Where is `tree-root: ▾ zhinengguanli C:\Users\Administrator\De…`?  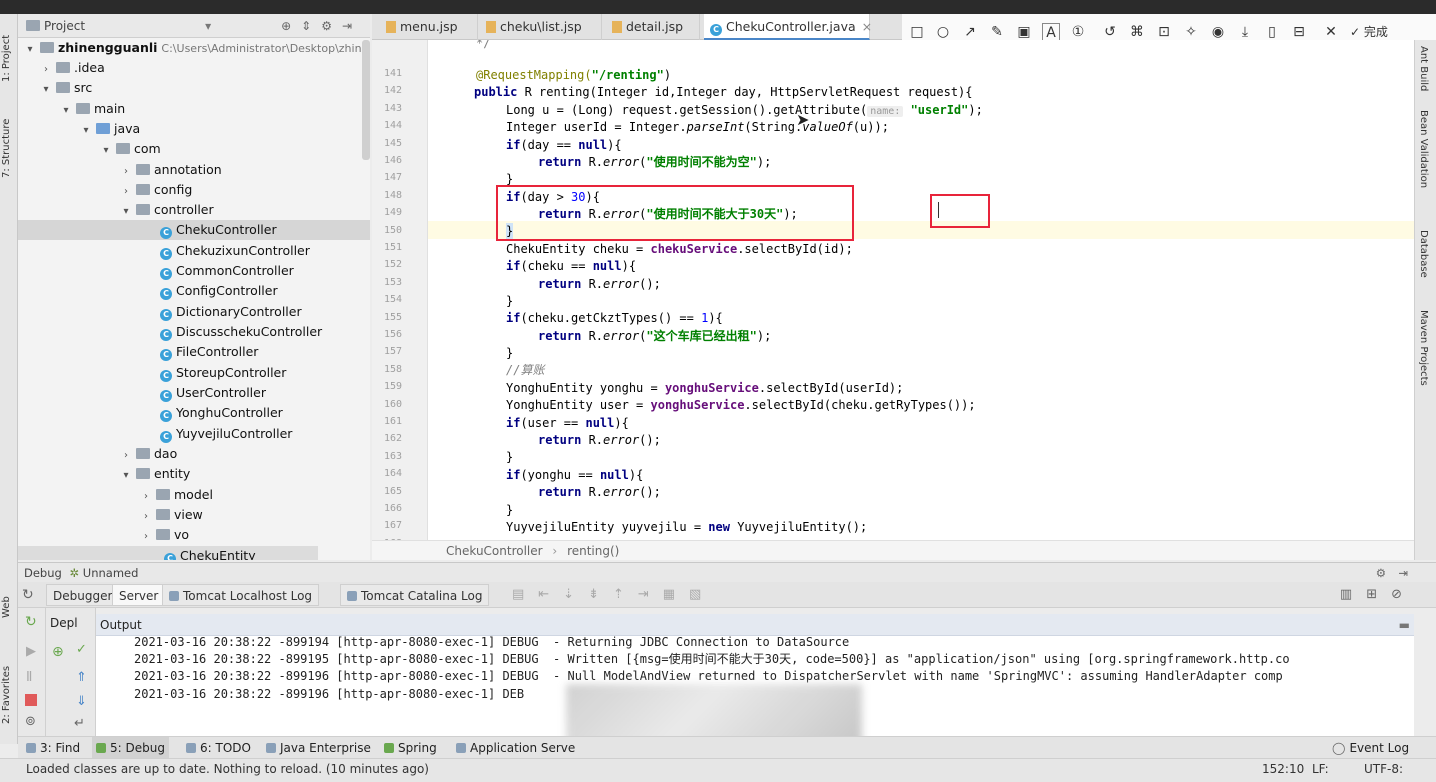 tree-root: ▾ zhinengguanli C:\Users\Administrator\De… is located at coordinates (196, 48).